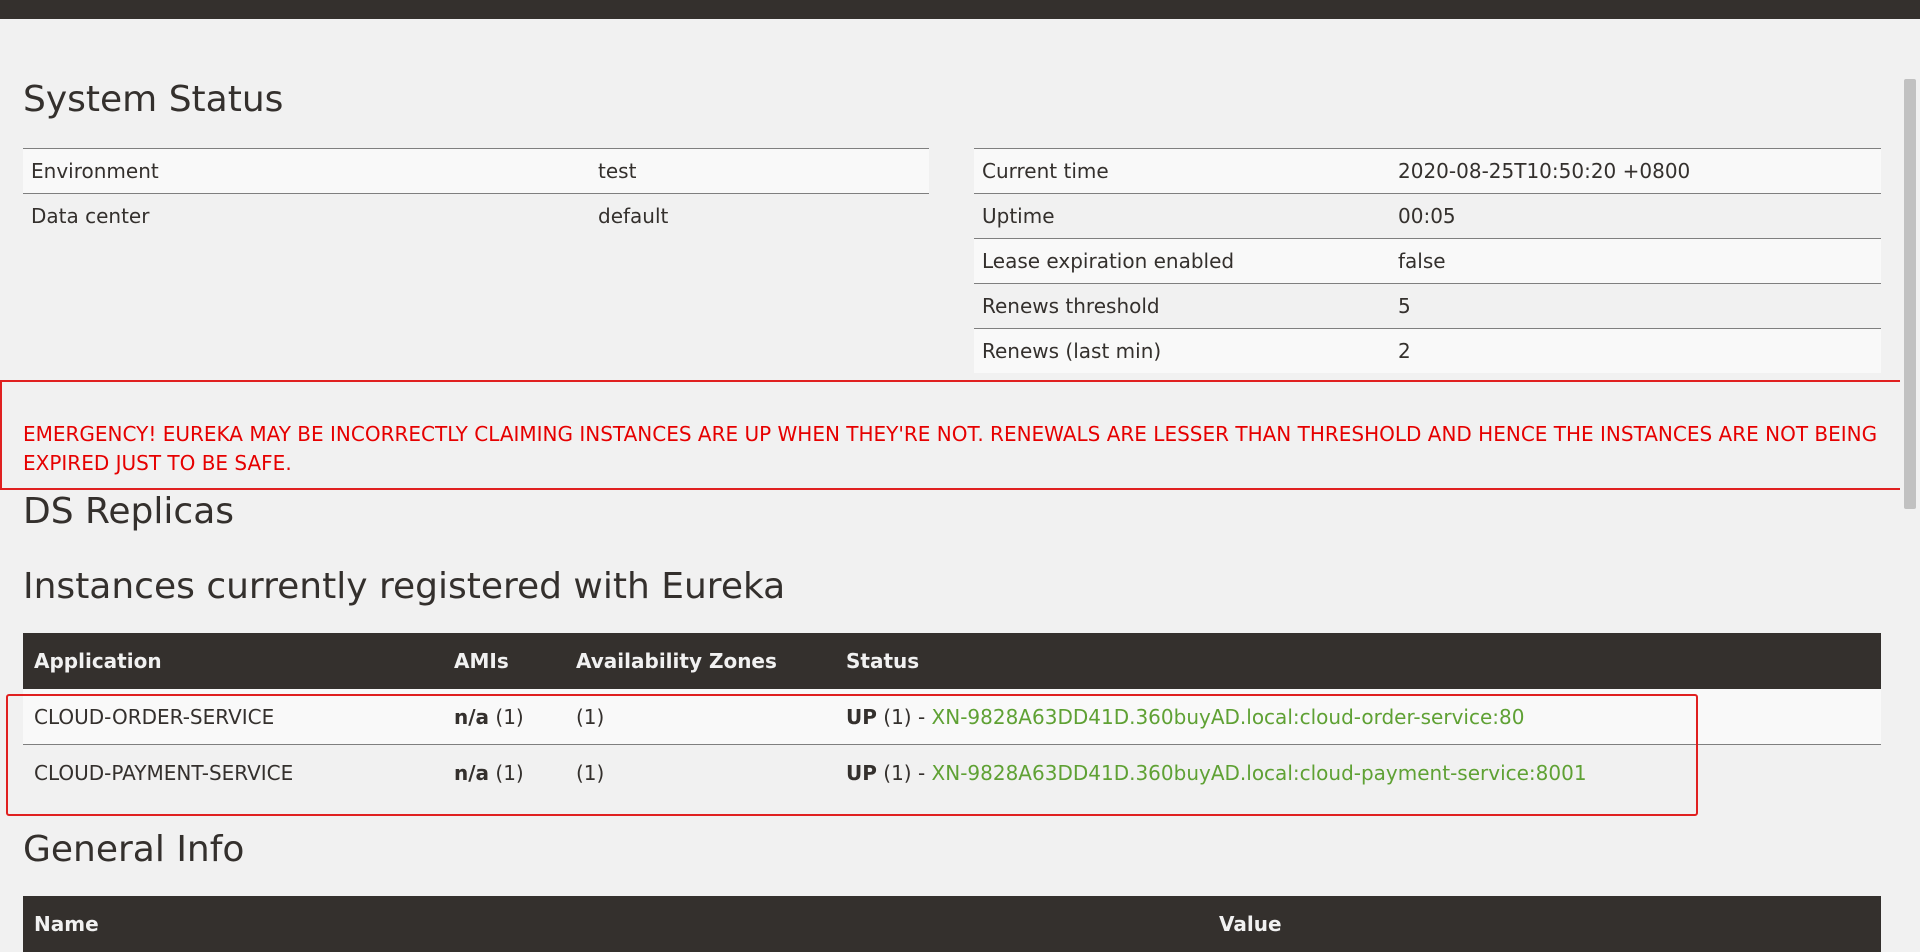 The height and width of the screenshot is (952, 1920). What do you see at coordinates (1544, 924) in the screenshot?
I see `header-value: Value` at bounding box center [1544, 924].